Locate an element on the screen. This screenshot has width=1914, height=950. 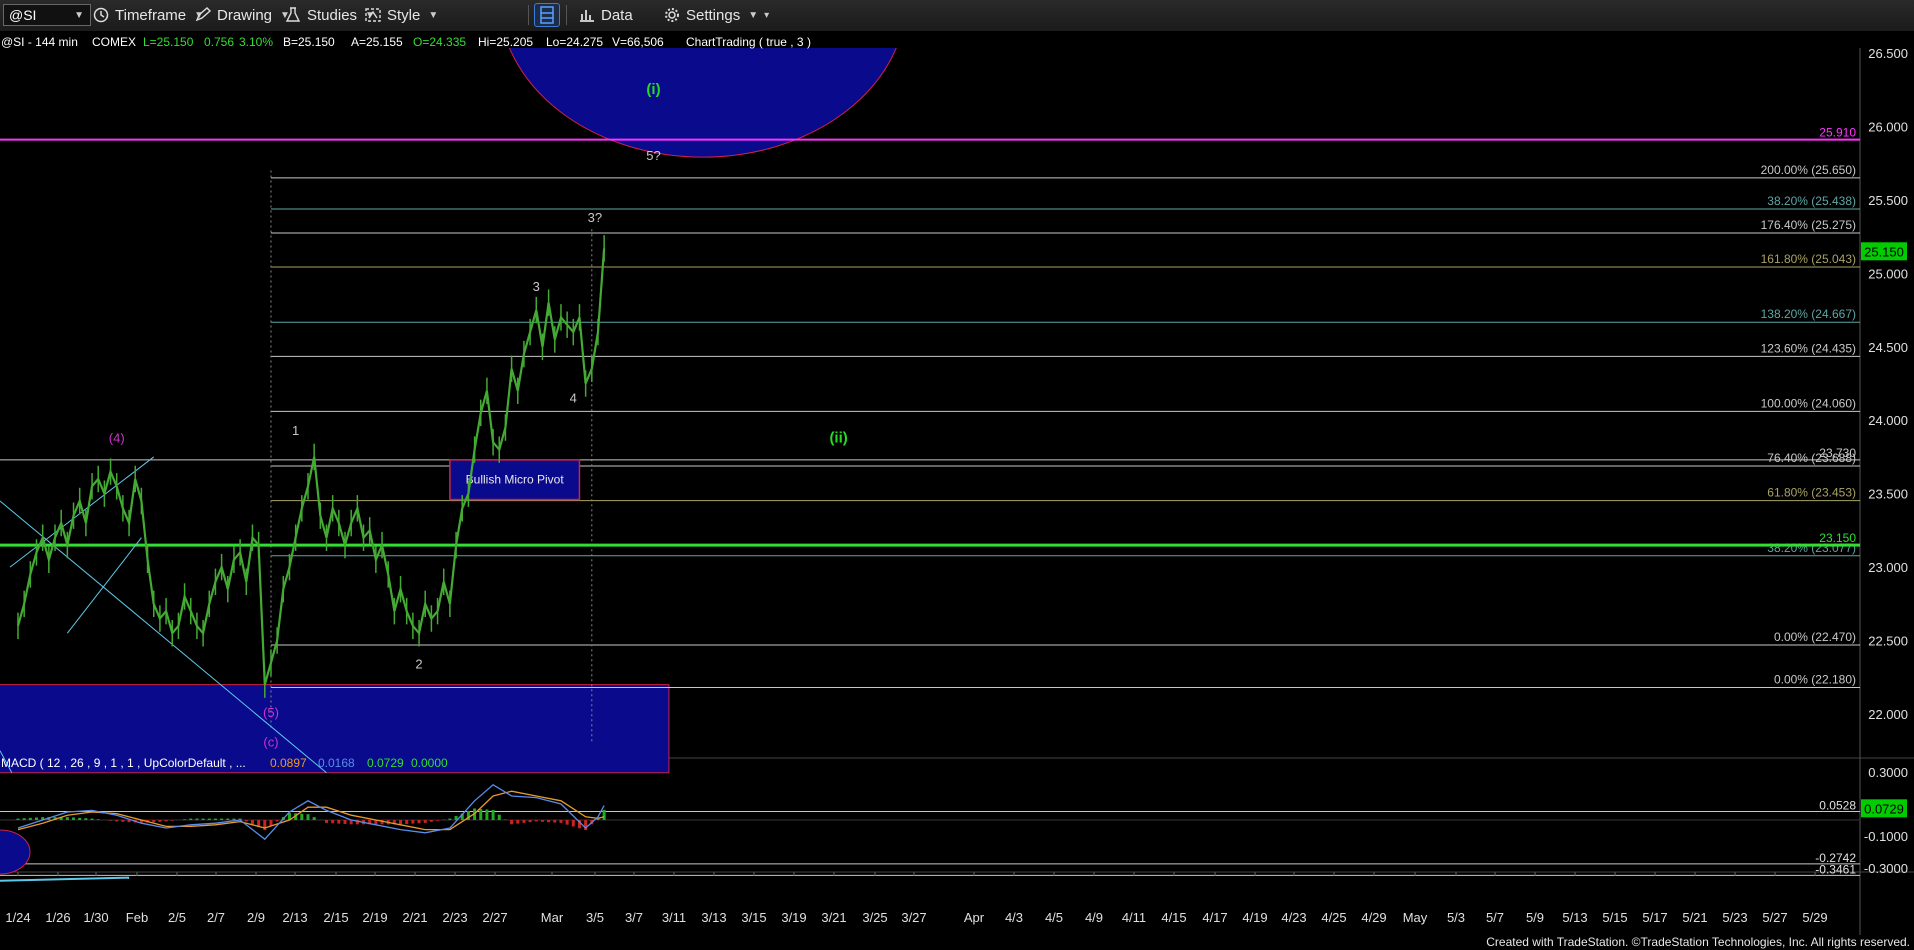
x-tick-label: 4/11 is located at coordinates (1134, 917).